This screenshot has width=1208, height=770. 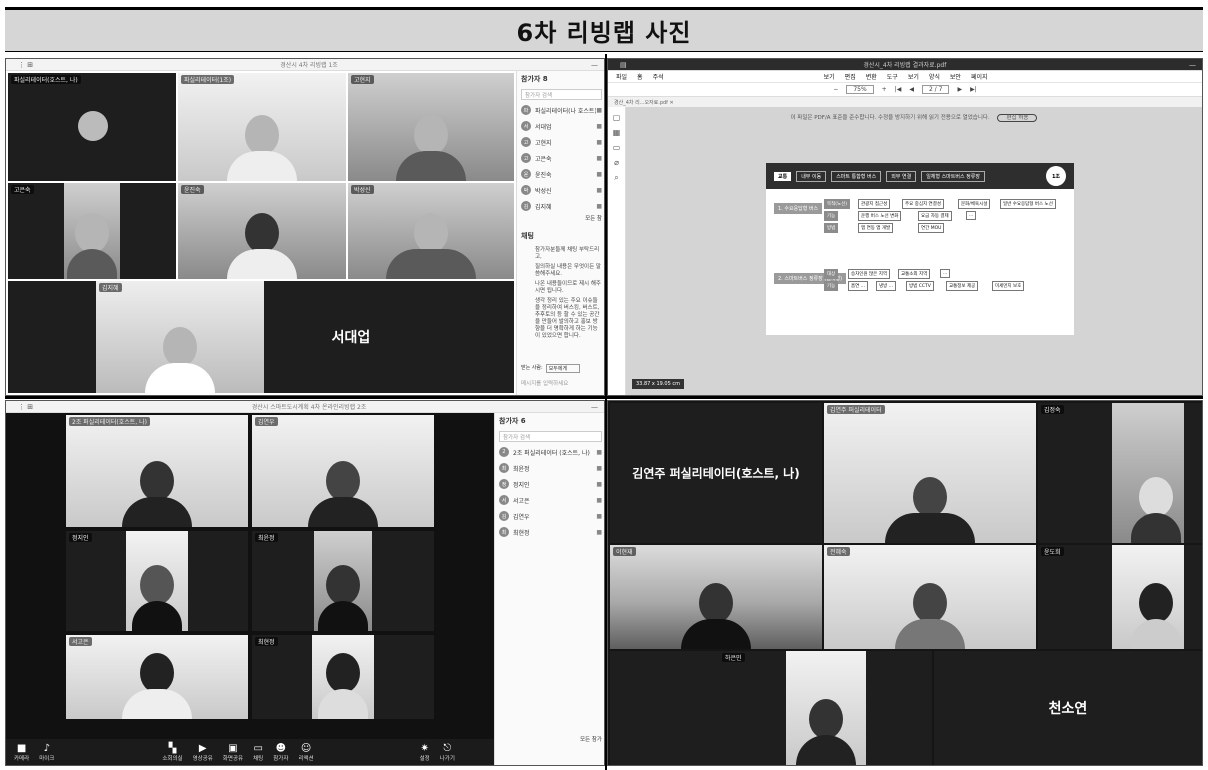 I want to click on menu-item-convert: 변환, so click(x=871, y=76).